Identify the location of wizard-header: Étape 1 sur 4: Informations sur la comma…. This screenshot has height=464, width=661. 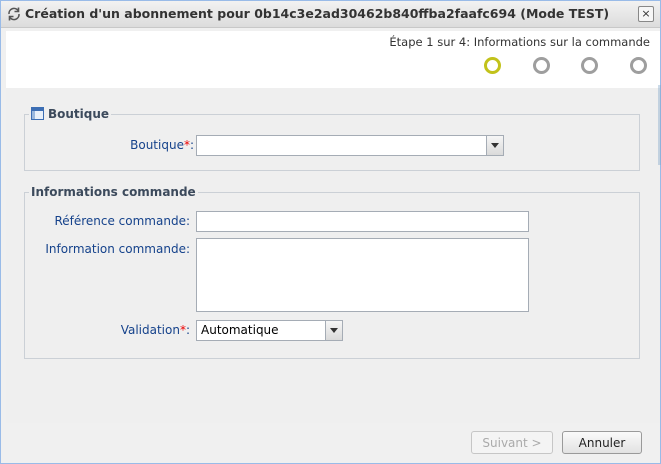
(333, 59).